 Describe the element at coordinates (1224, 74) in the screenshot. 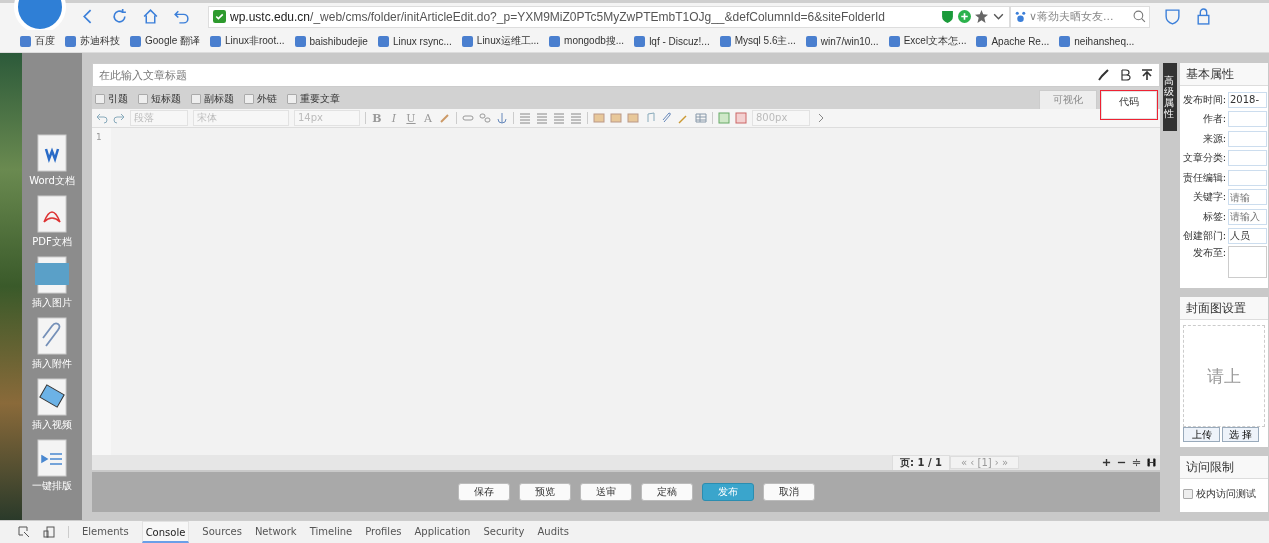

I see `panel-title: 基本属性` at that location.